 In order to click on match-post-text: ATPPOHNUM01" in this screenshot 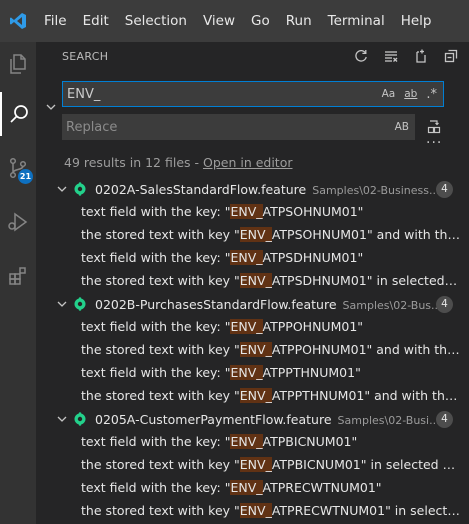, I will do `click(313, 326)`.